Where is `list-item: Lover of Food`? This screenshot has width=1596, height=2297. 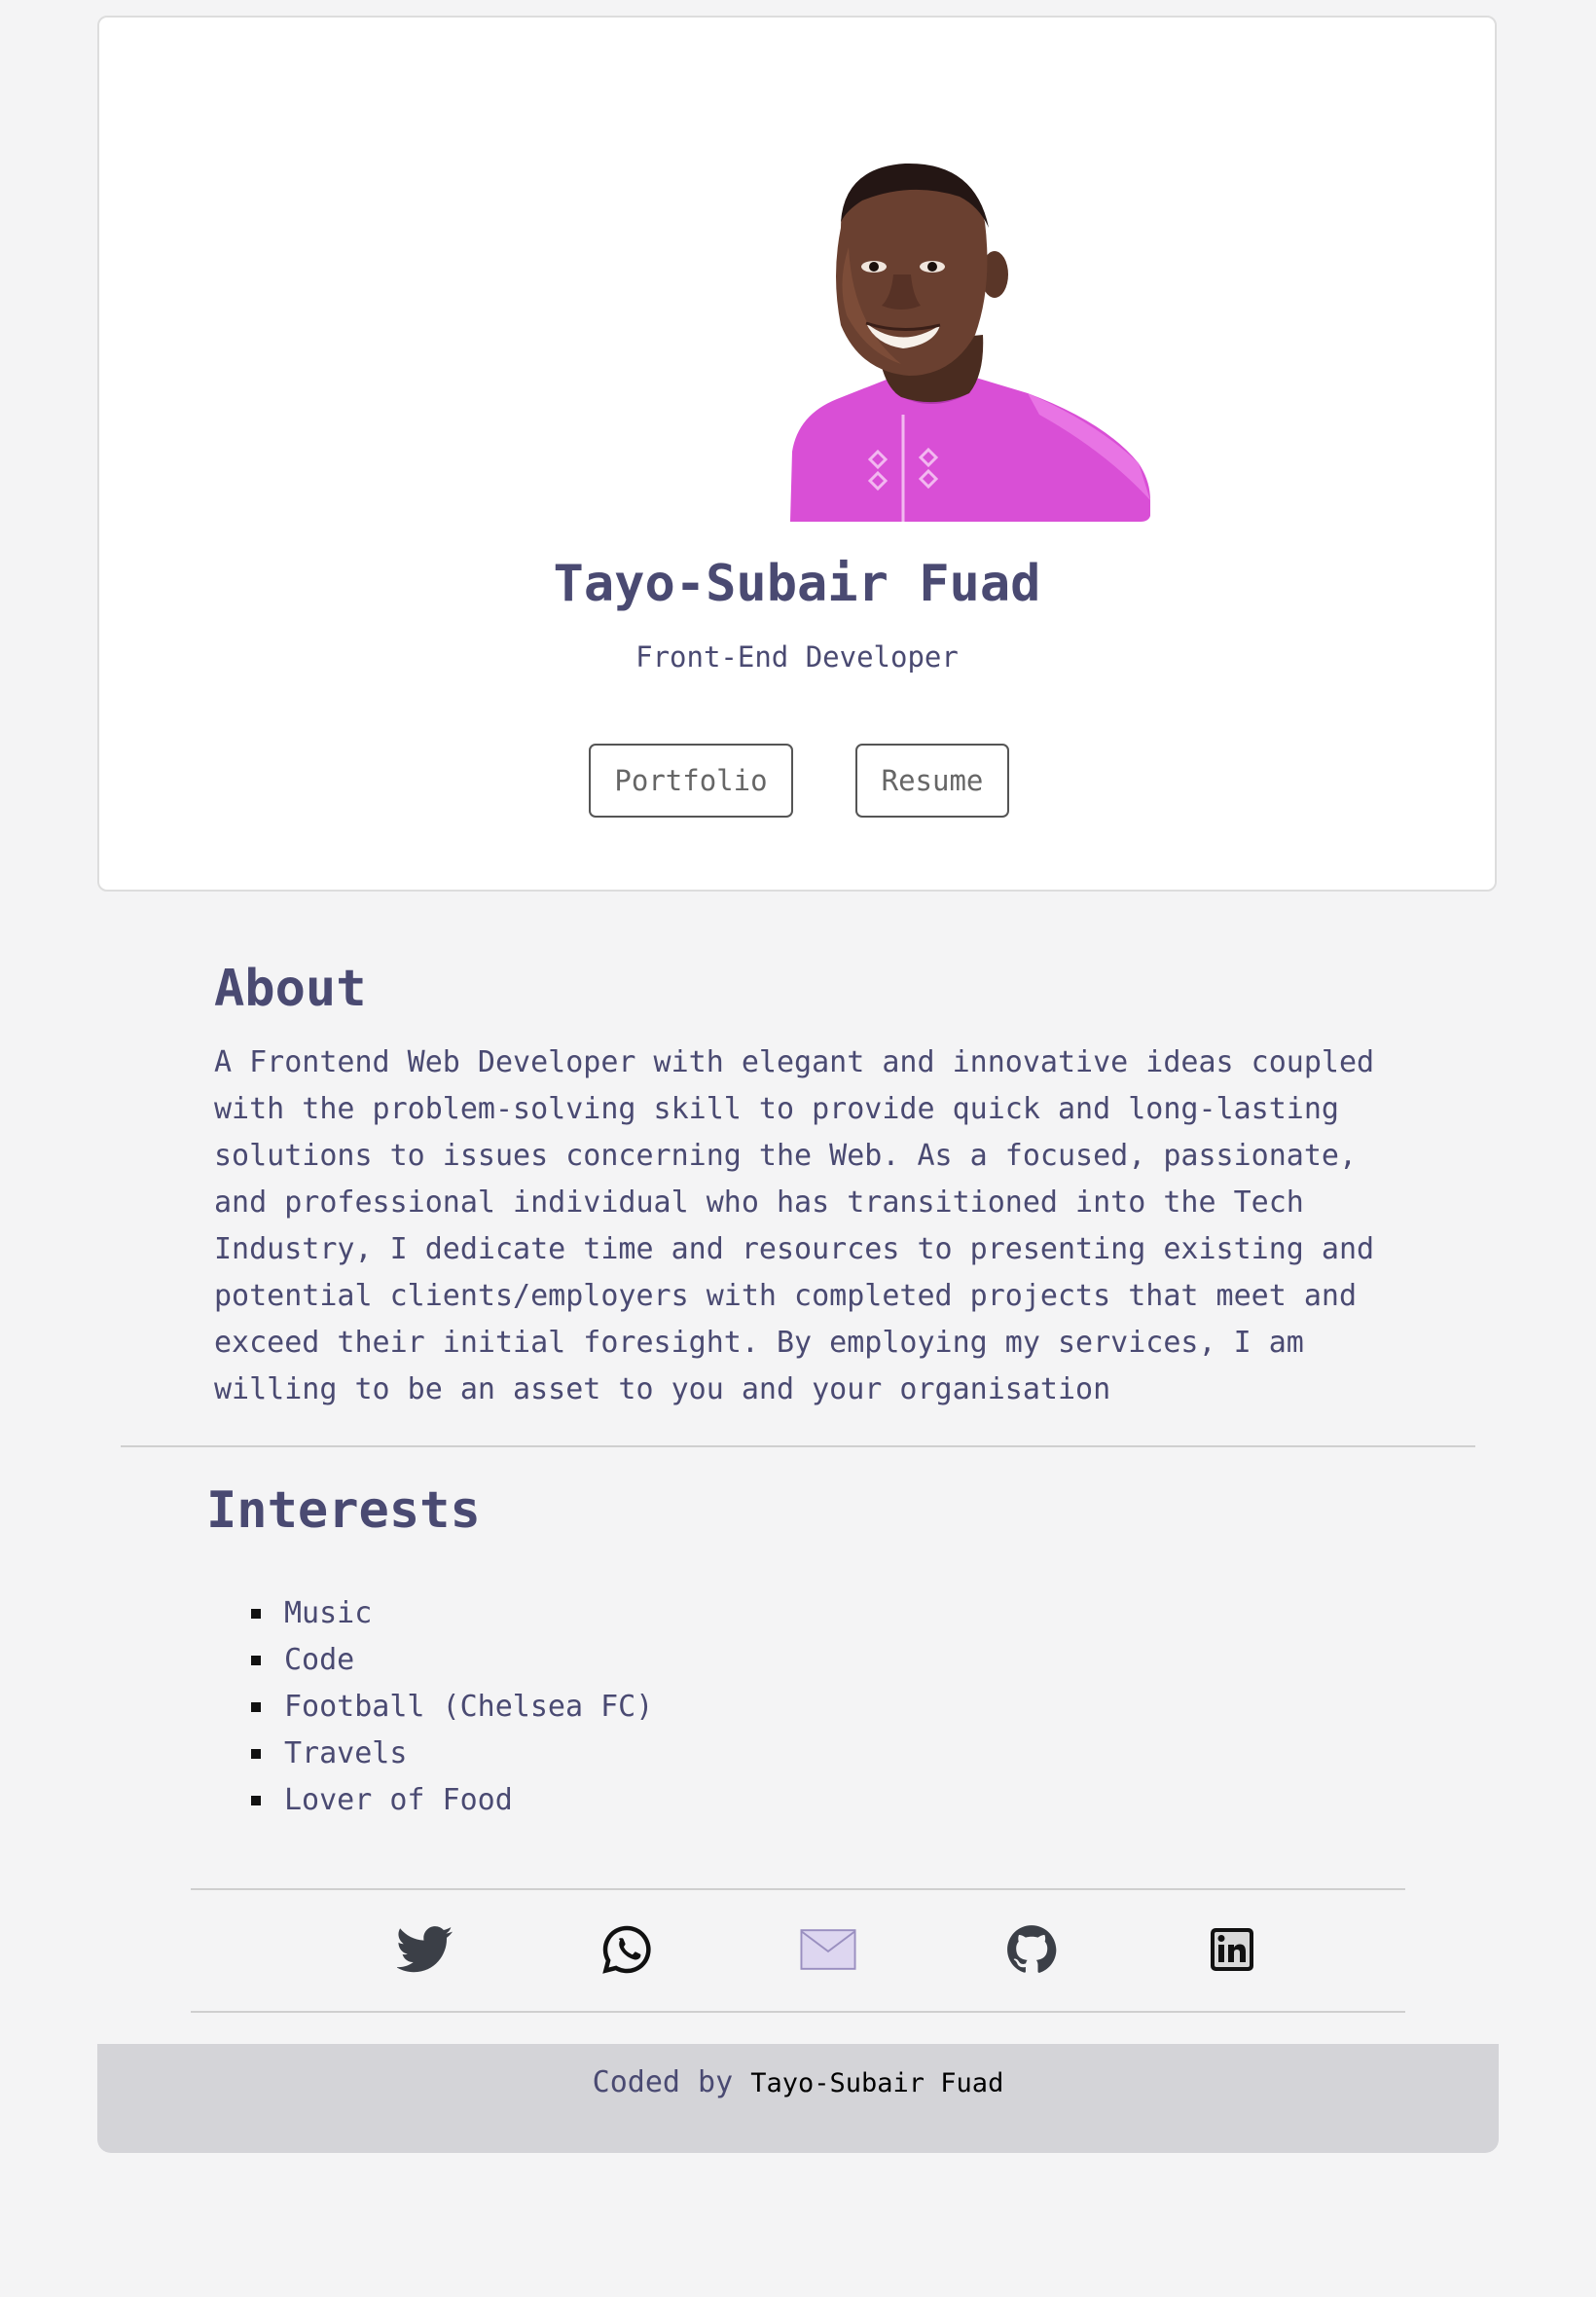
list-item: Lover of Food is located at coordinates (451, 1801).